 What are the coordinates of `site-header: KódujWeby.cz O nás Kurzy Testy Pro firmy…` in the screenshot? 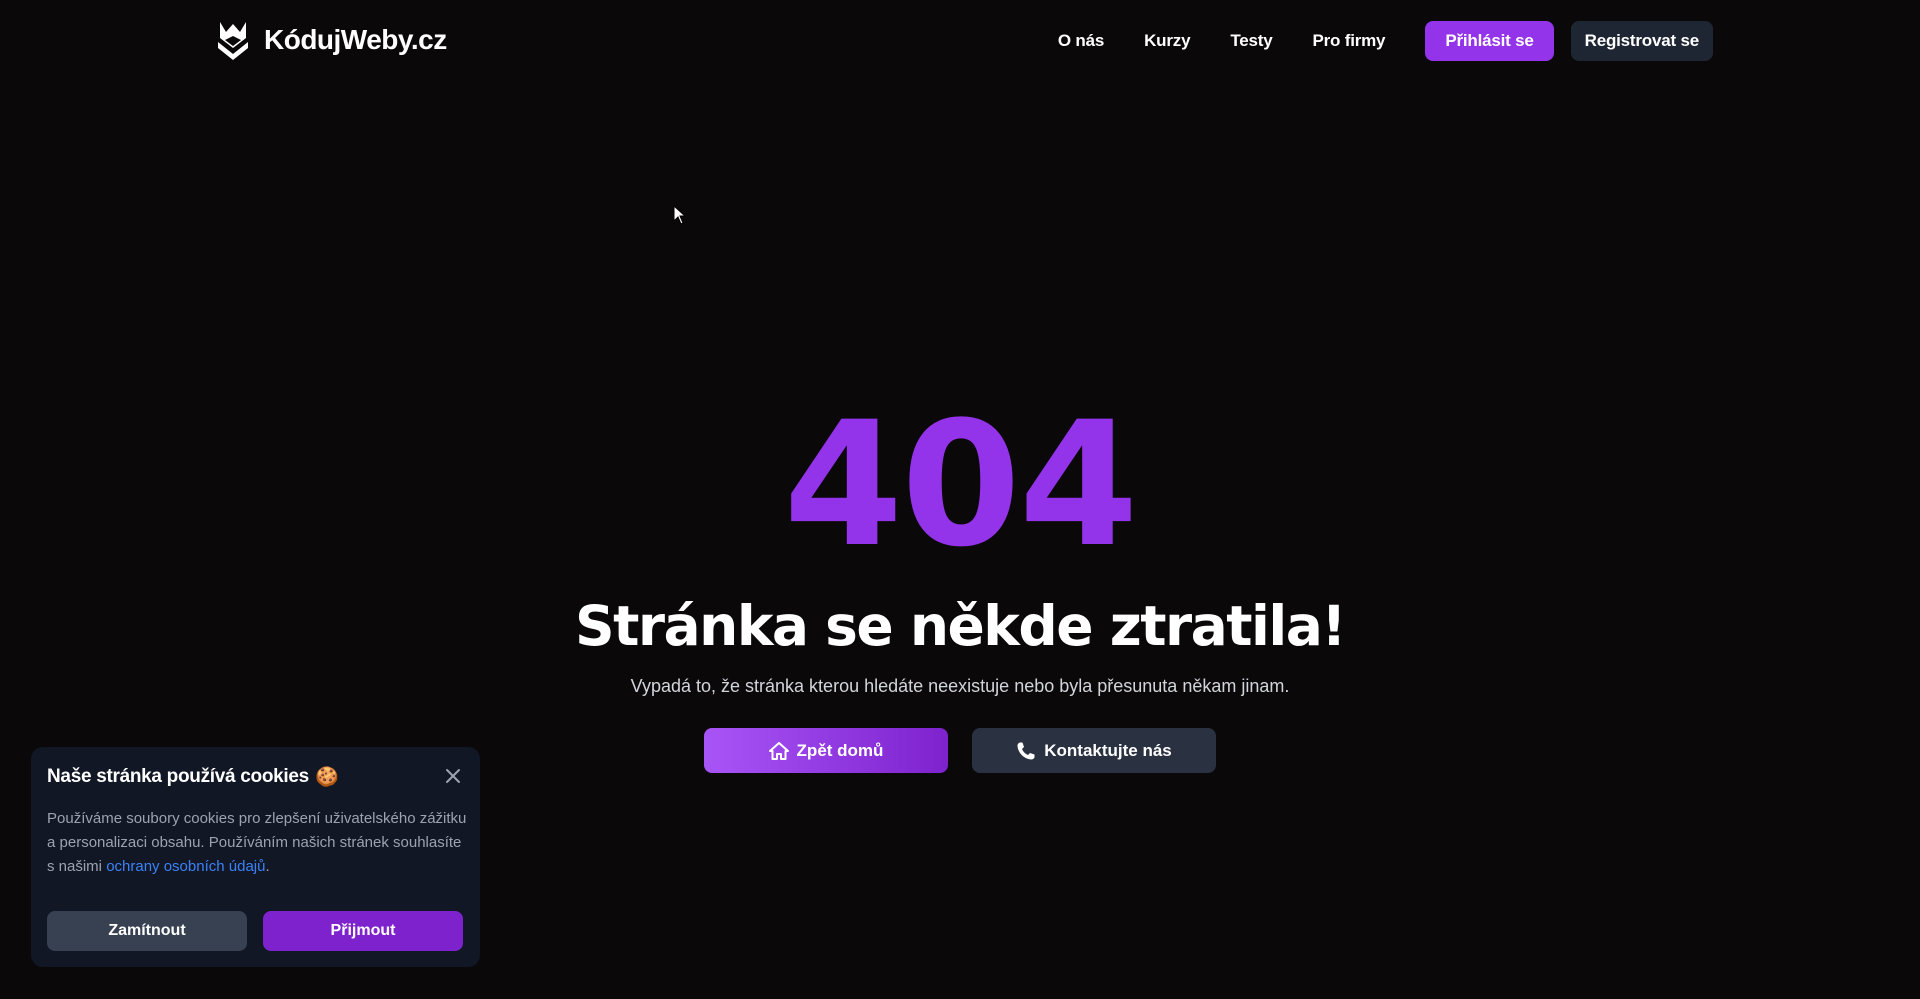 It's located at (960, 41).